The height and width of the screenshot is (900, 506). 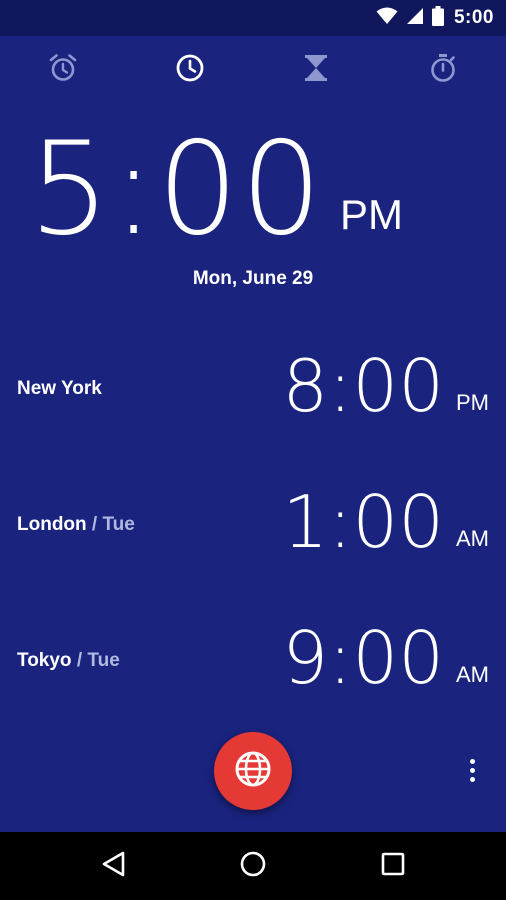 I want to click on tab-alarm, so click(x=63, y=70).